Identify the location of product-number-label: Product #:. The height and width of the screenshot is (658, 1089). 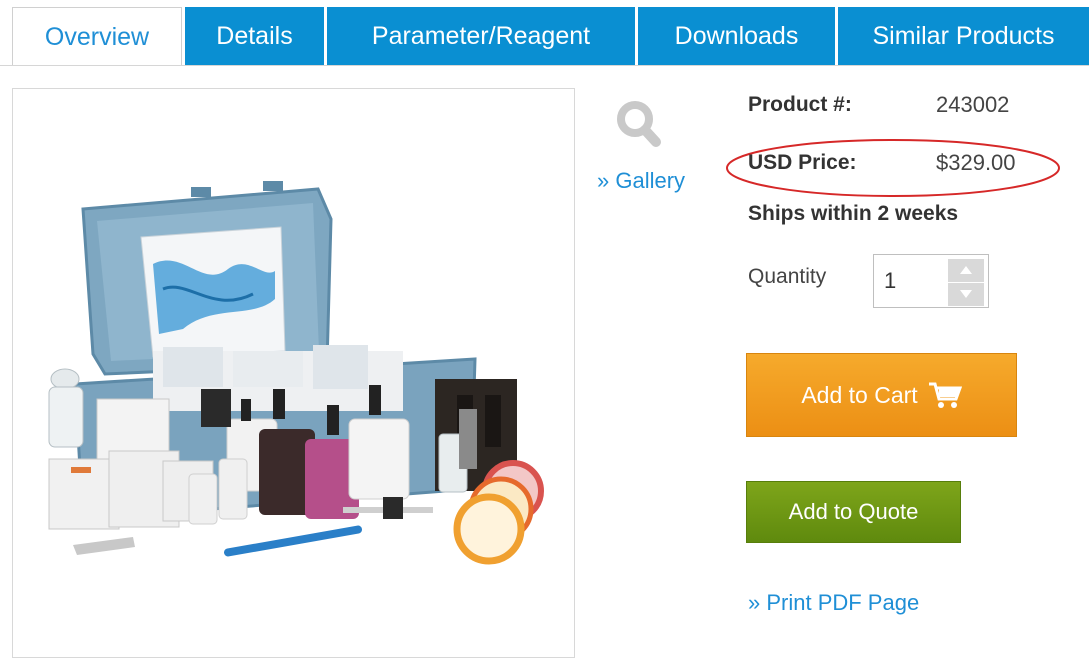
(800, 104).